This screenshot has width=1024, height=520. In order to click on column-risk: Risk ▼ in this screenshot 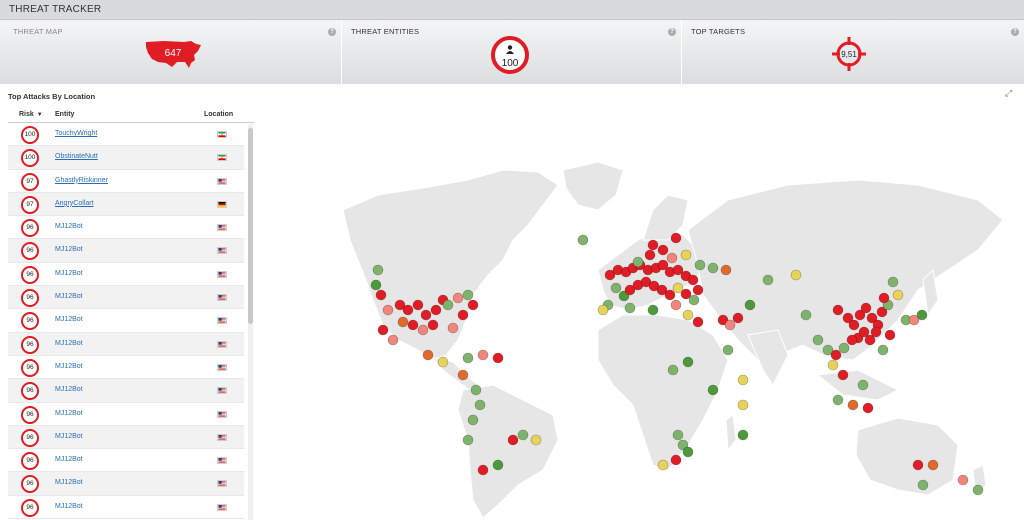, I will do `click(31, 114)`.